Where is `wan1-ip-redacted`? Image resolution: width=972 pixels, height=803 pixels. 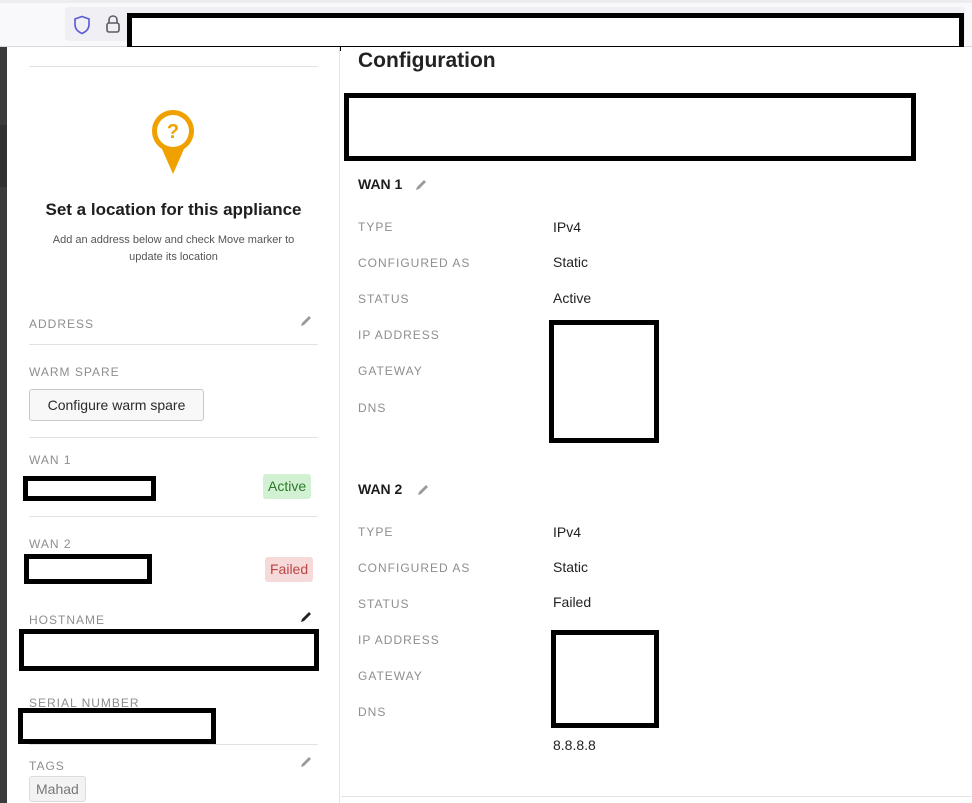
wan1-ip-redacted is located at coordinates (89, 488).